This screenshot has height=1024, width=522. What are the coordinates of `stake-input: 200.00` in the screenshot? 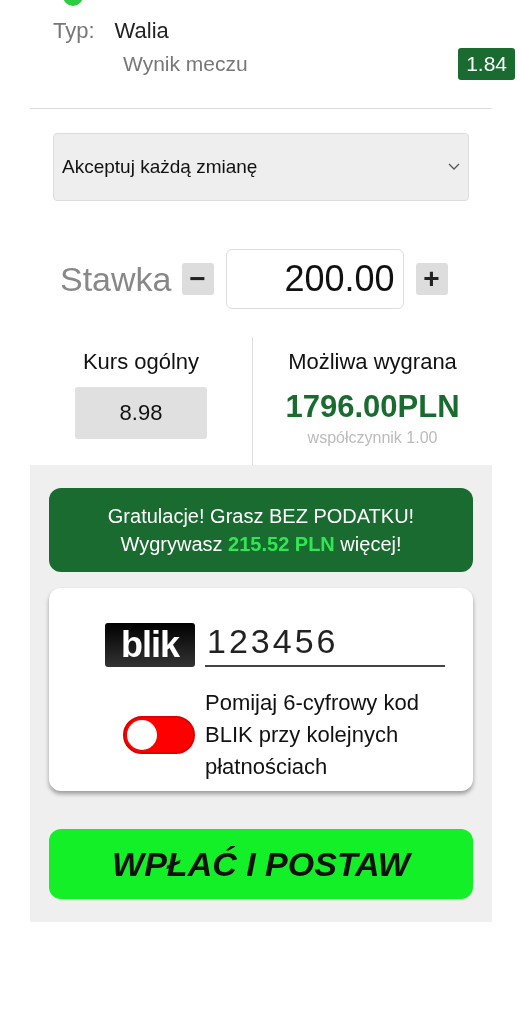 It's located at (314, 279).